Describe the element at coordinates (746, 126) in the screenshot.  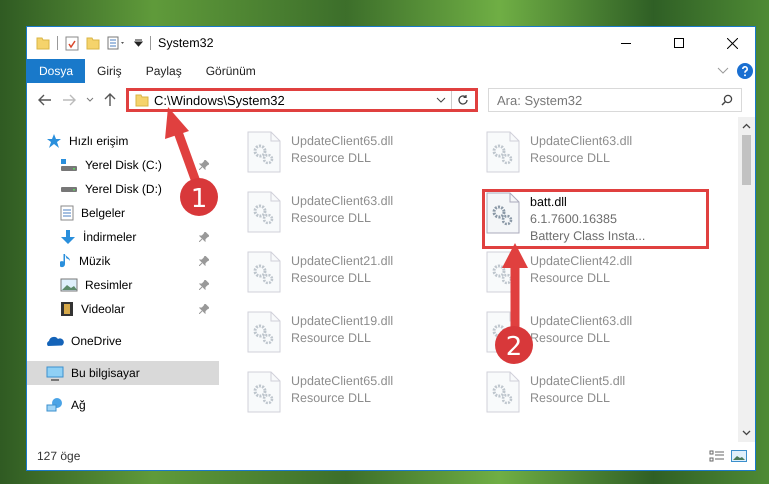
I see `scroll-up-icon` at that location.